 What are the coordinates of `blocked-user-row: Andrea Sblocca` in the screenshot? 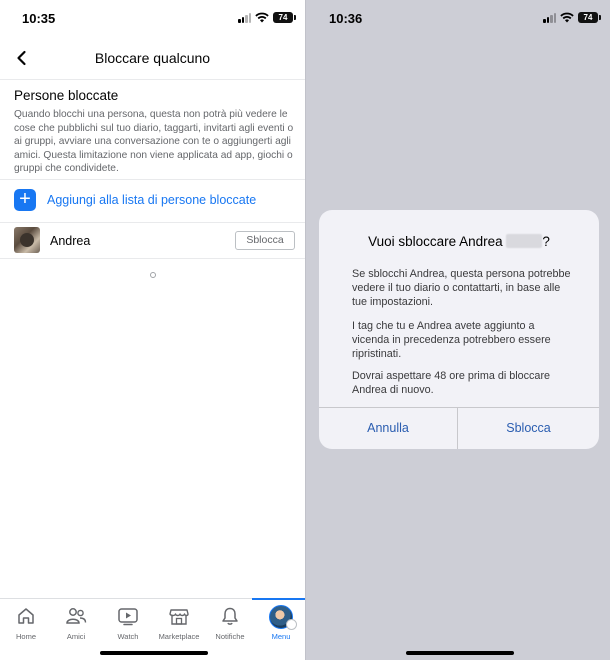 It's located at (152, 240).